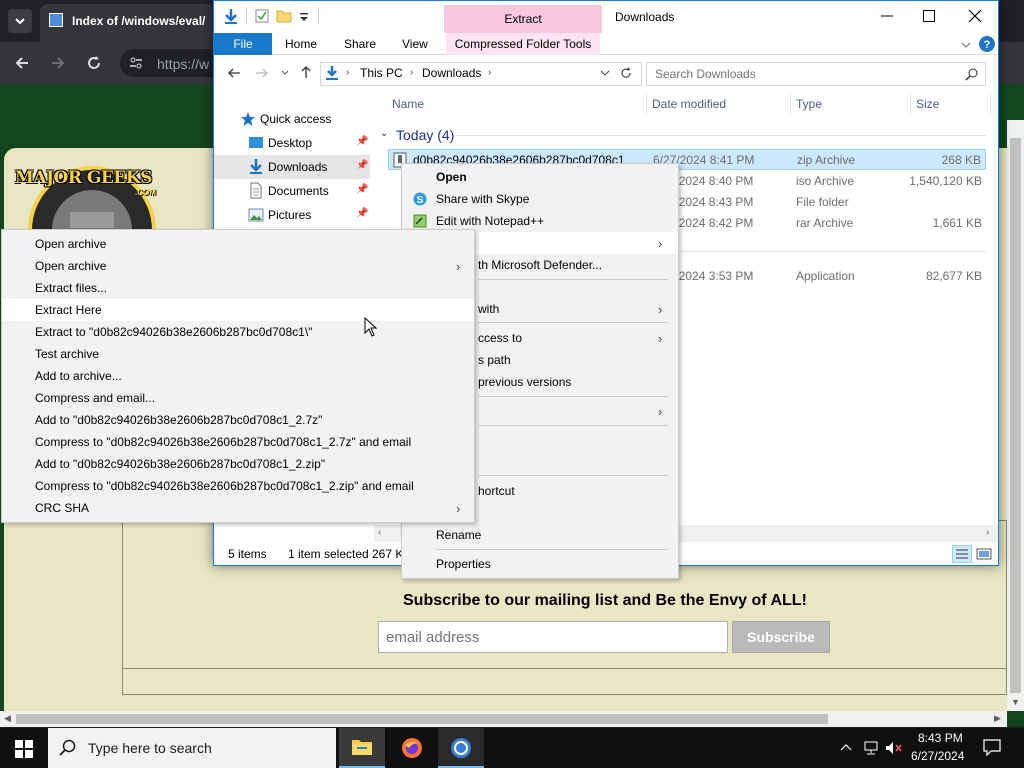 The height and width of the screenshot is (768, 1024). What do you see at coordinates (412, 748) in the screenshot?
I see `taskbar-firefox` at bounding box center [412, 748].